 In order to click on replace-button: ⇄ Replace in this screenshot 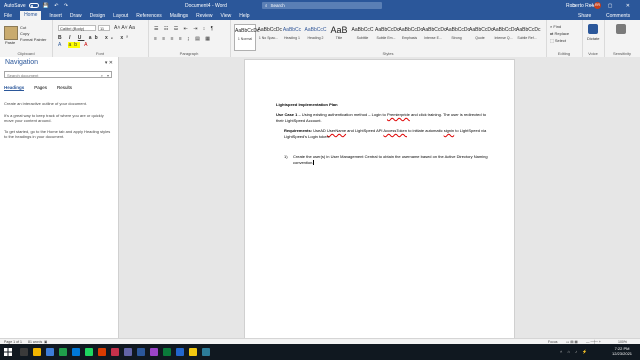, I will do `click(559, 33)`.